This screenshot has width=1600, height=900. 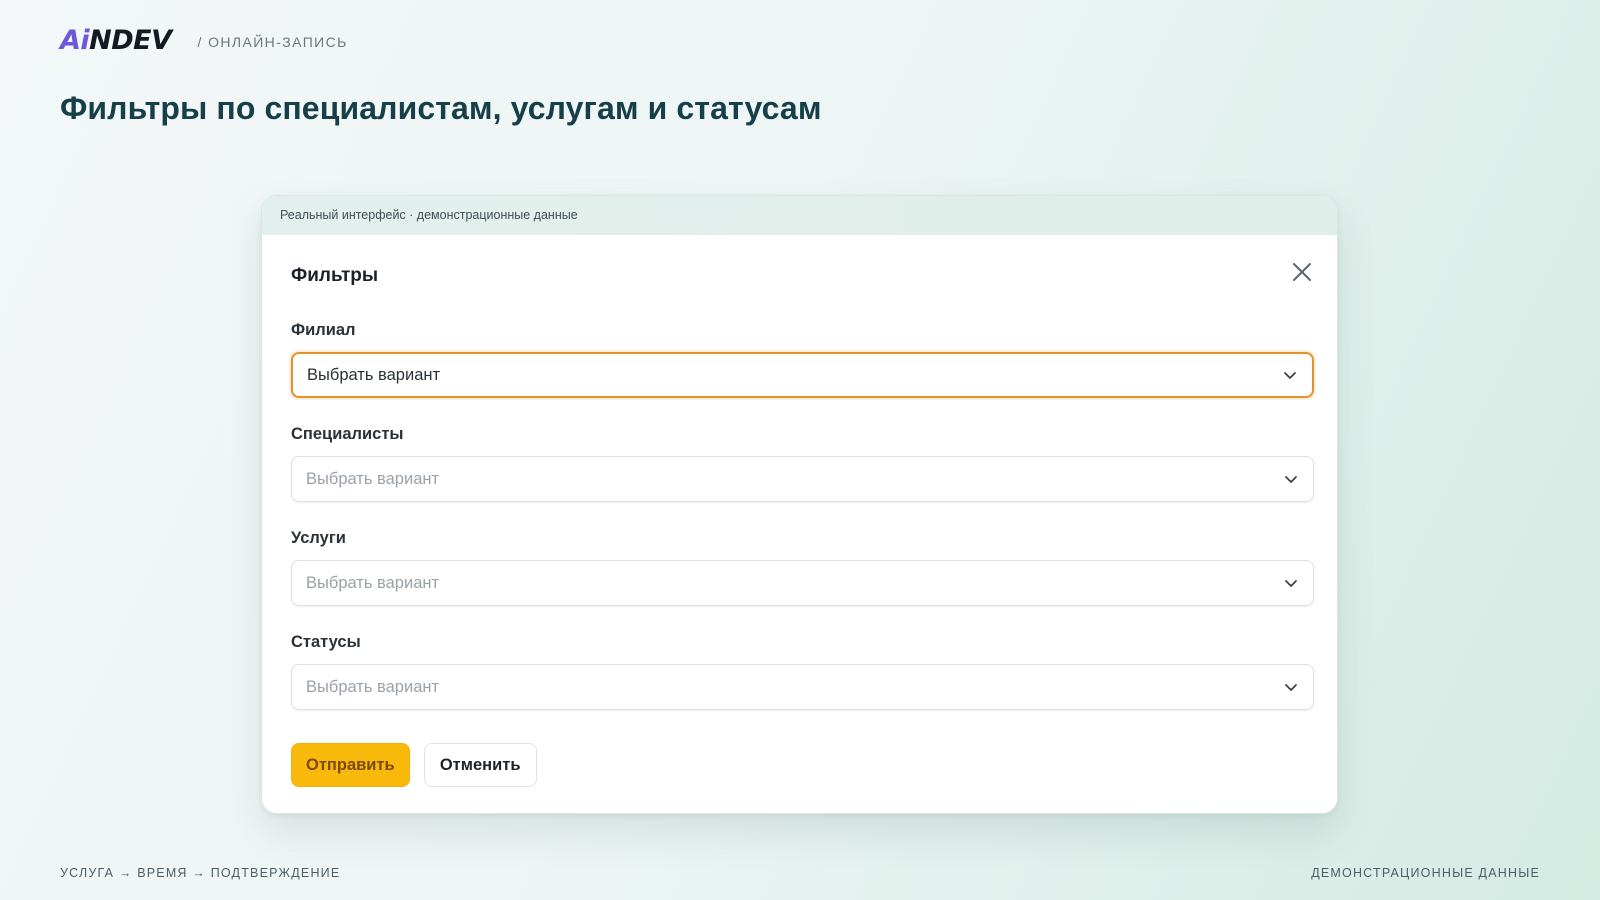 I want to click on field-services: Услуги Выбрать вариант, so click(x=803, y=567).